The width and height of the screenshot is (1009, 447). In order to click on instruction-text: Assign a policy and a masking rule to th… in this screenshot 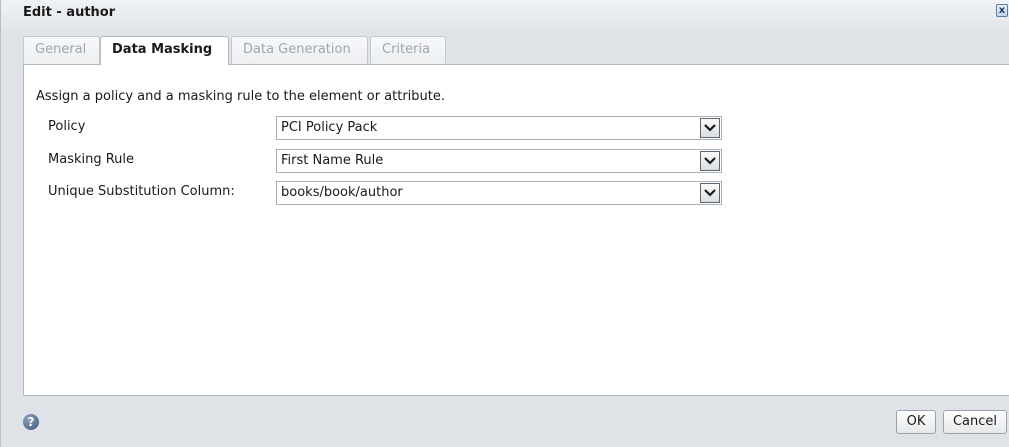, I will do `click(241, 96)`.